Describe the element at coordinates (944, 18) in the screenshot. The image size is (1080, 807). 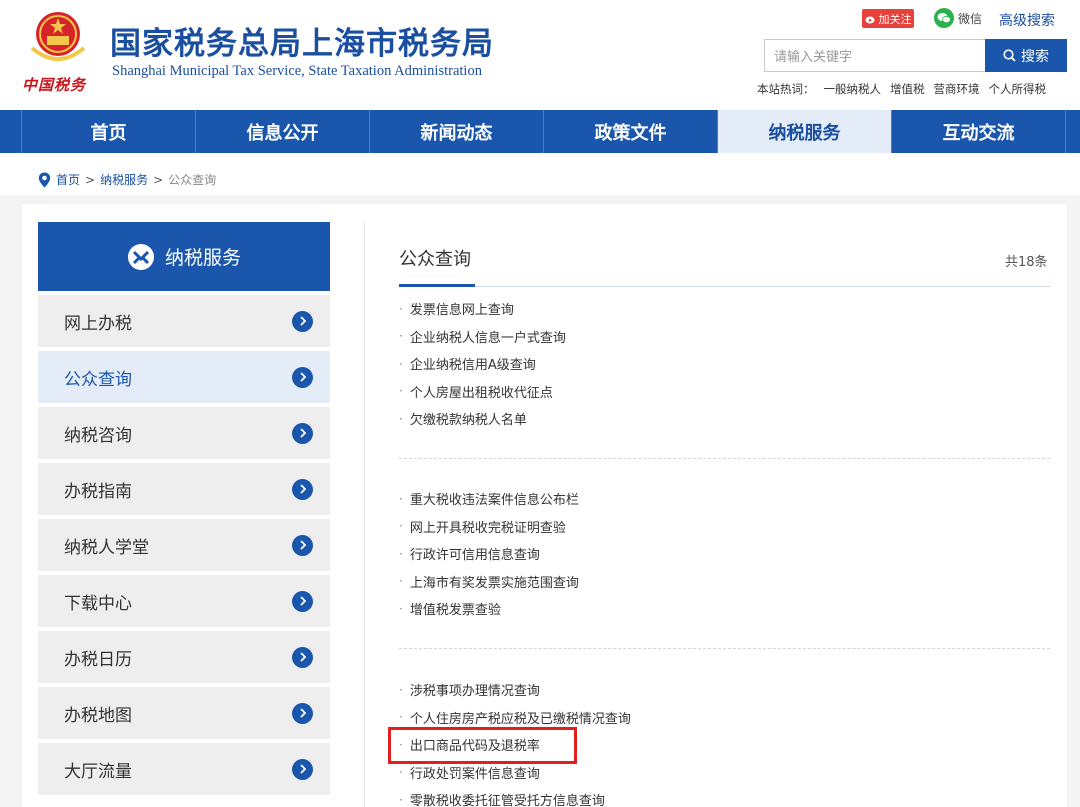
I see `wechat-icon` at that location.